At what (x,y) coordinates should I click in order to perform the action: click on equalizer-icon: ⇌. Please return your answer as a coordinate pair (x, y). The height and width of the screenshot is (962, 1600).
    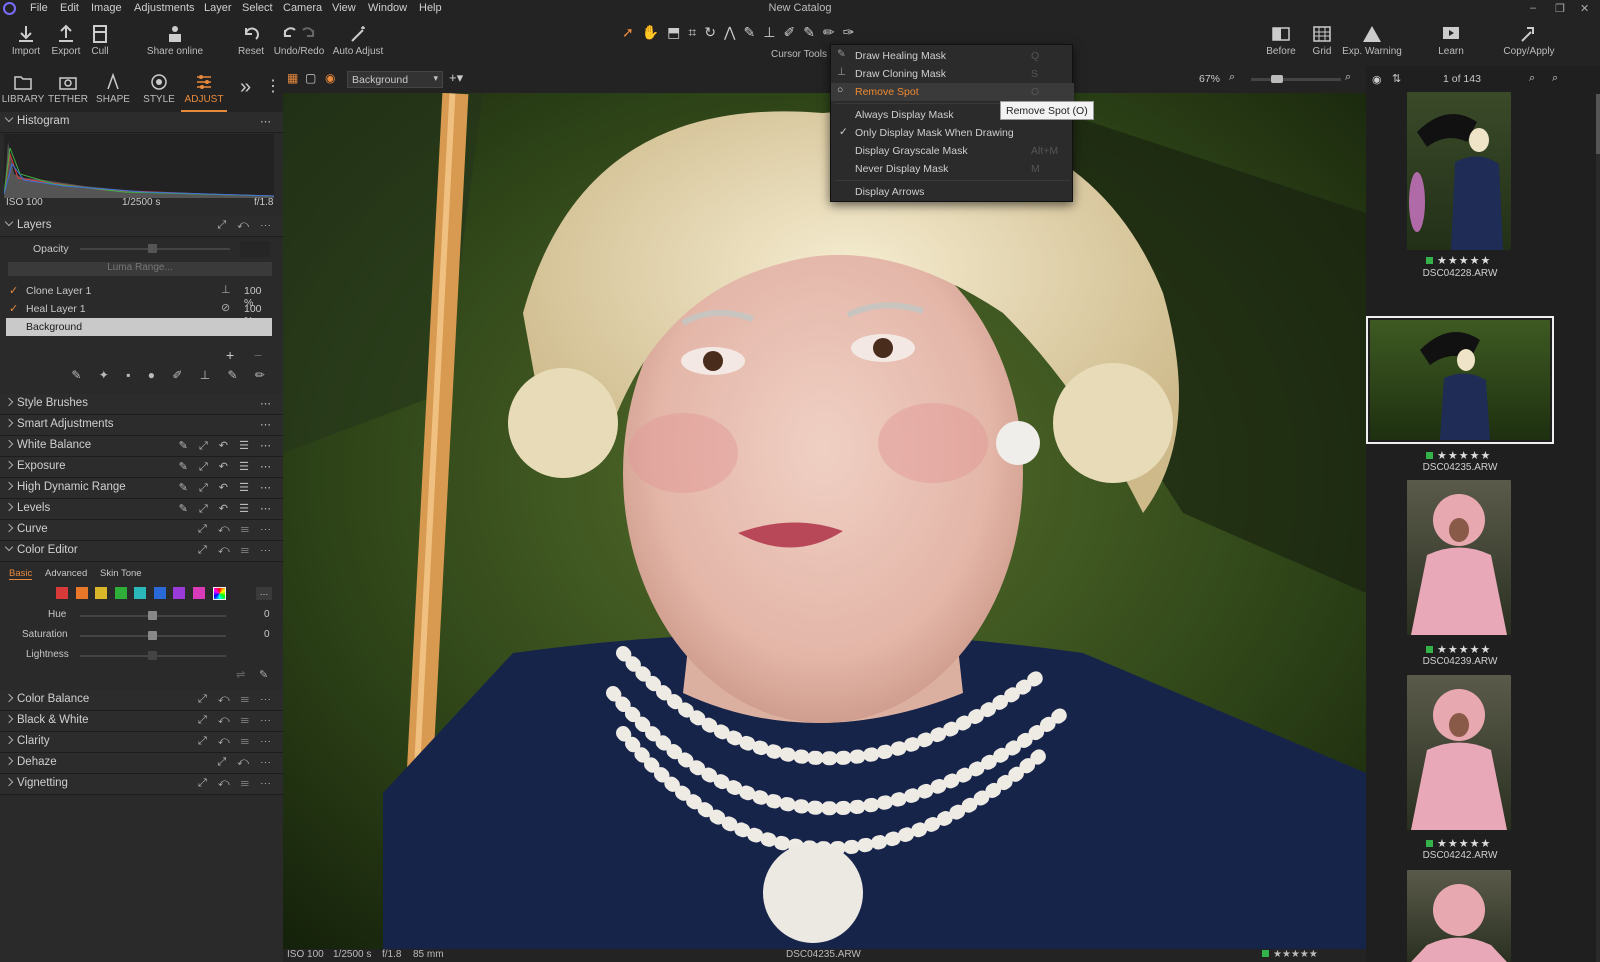
    Looking at the image, I should click on (240, 674).